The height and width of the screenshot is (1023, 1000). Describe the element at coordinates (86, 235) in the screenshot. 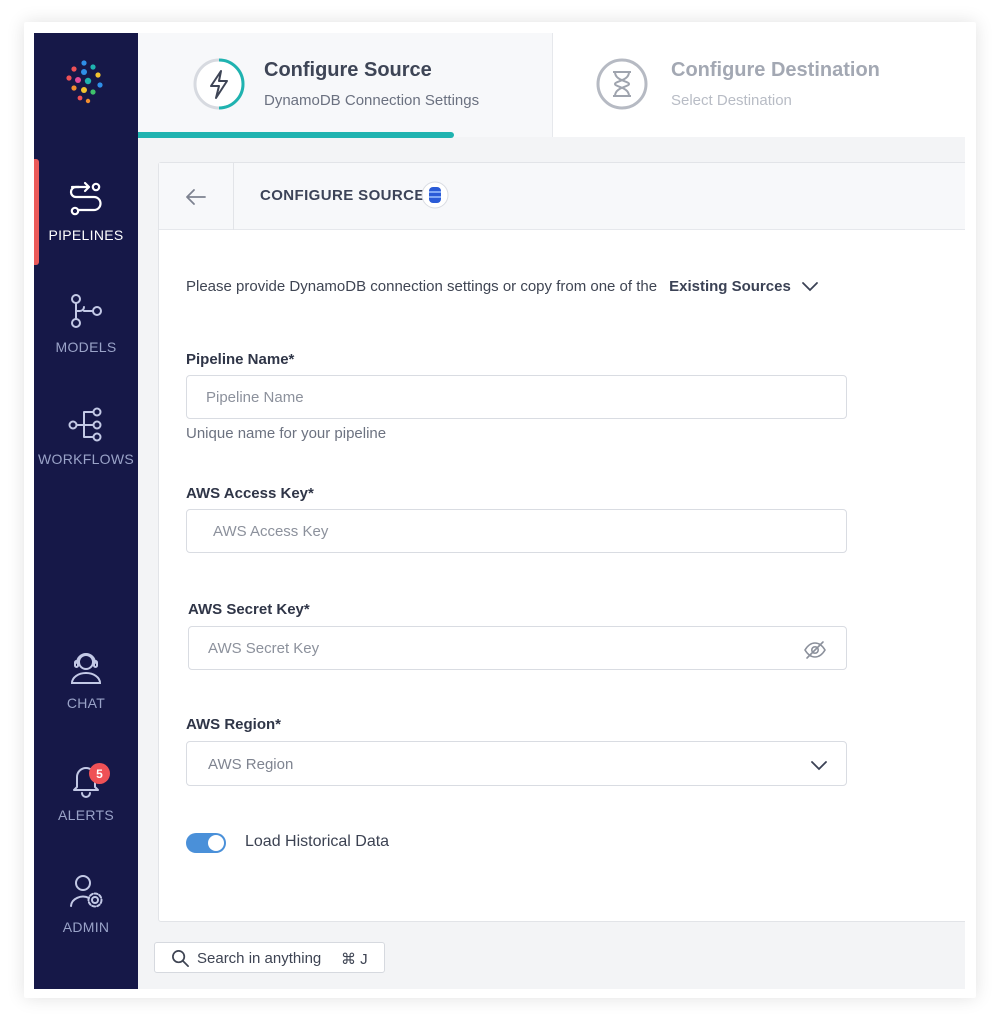

I see `sidebar-item-label: PIPELINES` at that location.